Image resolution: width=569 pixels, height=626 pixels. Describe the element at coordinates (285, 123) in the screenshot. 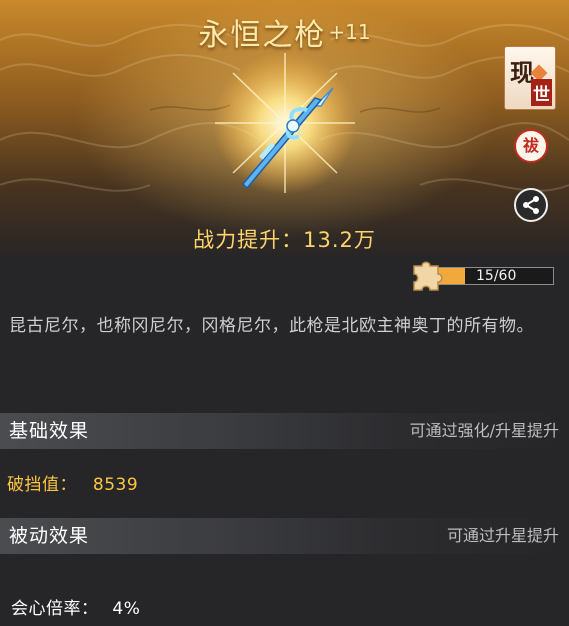

I see `spear-weapon-icon` at that location.